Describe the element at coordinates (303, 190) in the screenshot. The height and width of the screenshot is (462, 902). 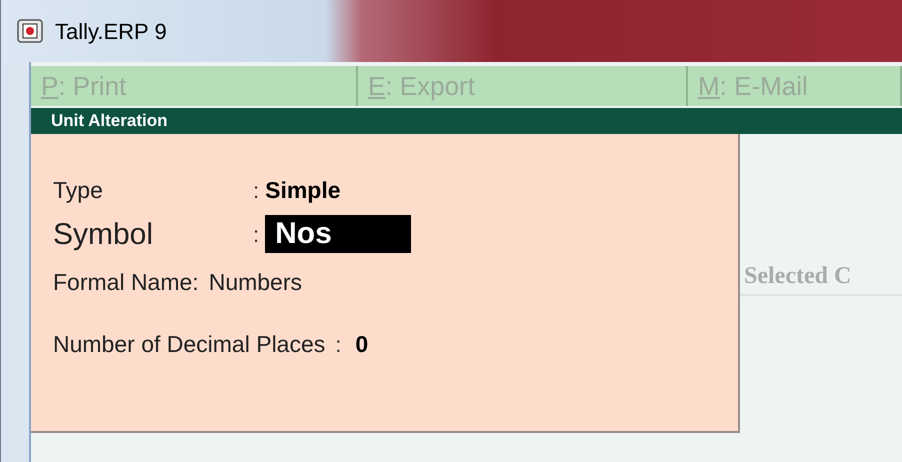
I see `field-value: Simple` at that location.